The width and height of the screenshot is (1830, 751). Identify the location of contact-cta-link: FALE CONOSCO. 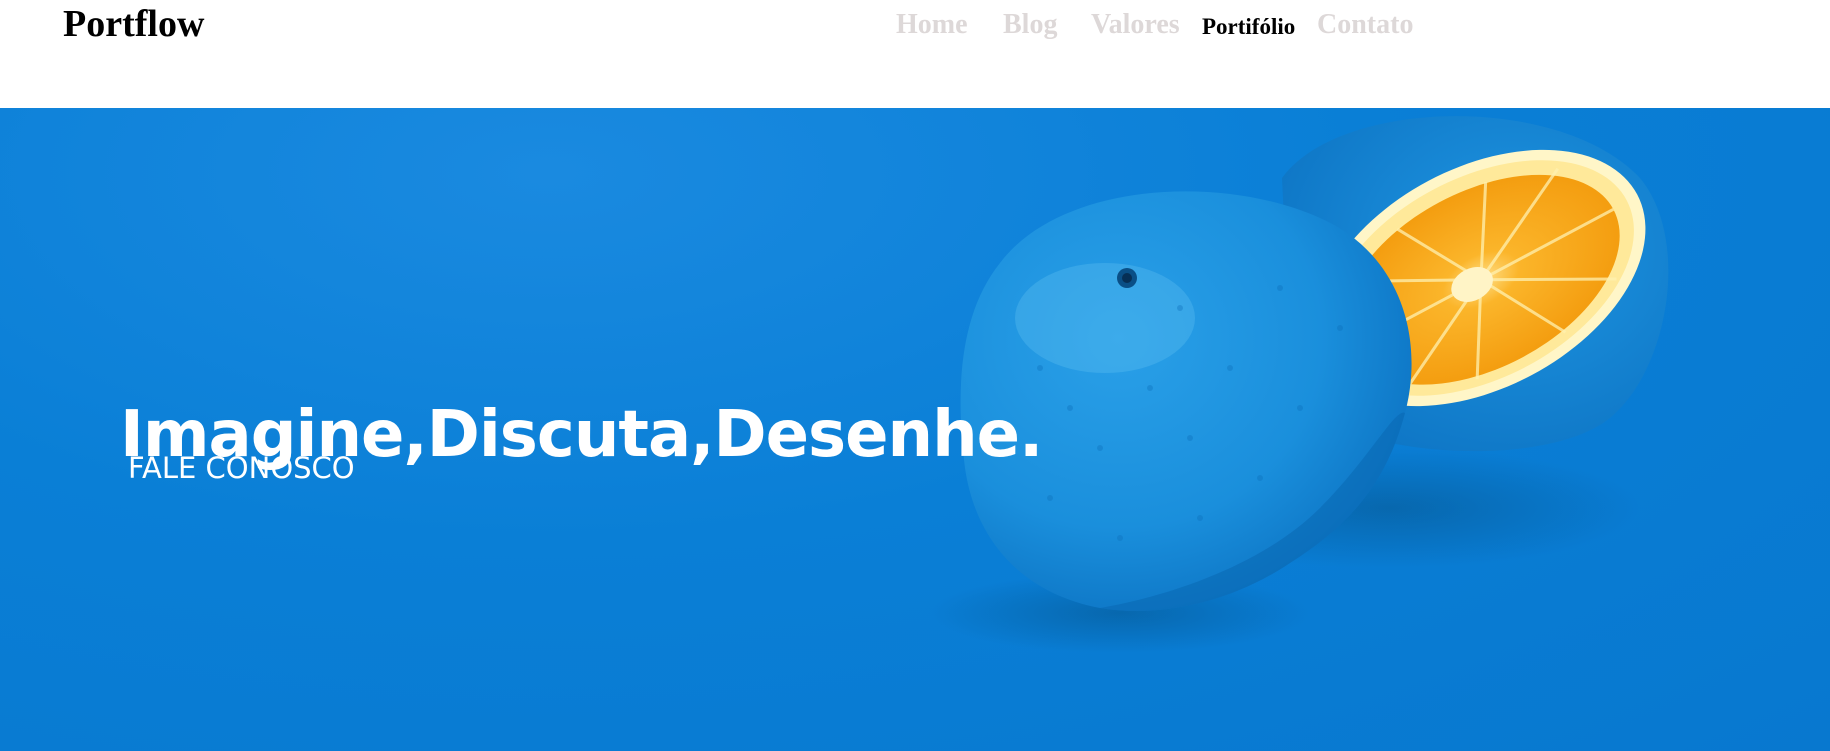
(241, 468).